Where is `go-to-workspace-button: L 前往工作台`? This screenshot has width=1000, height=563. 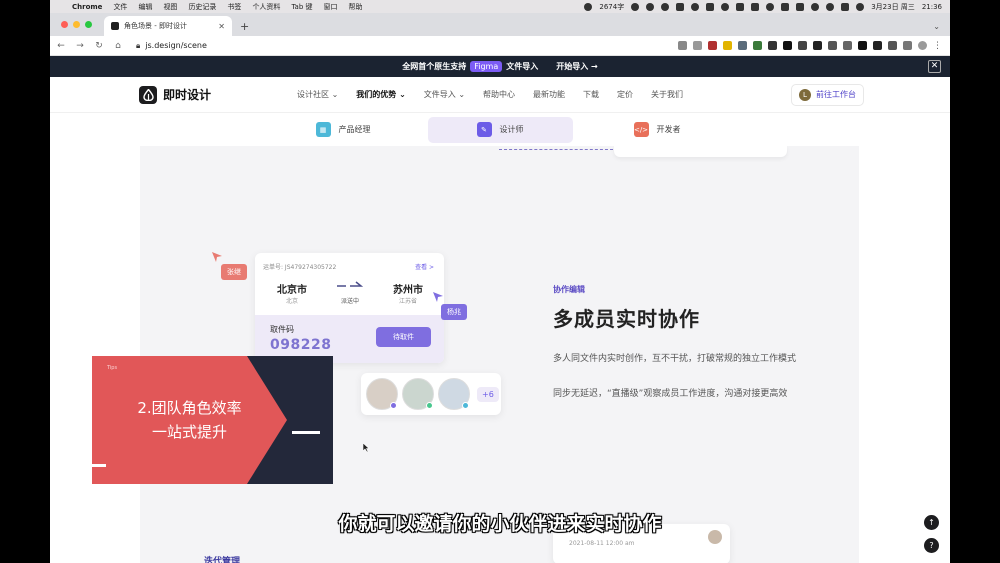
go-to-workspace-button: L 前往工作台 is located at coordinates (827, 94).